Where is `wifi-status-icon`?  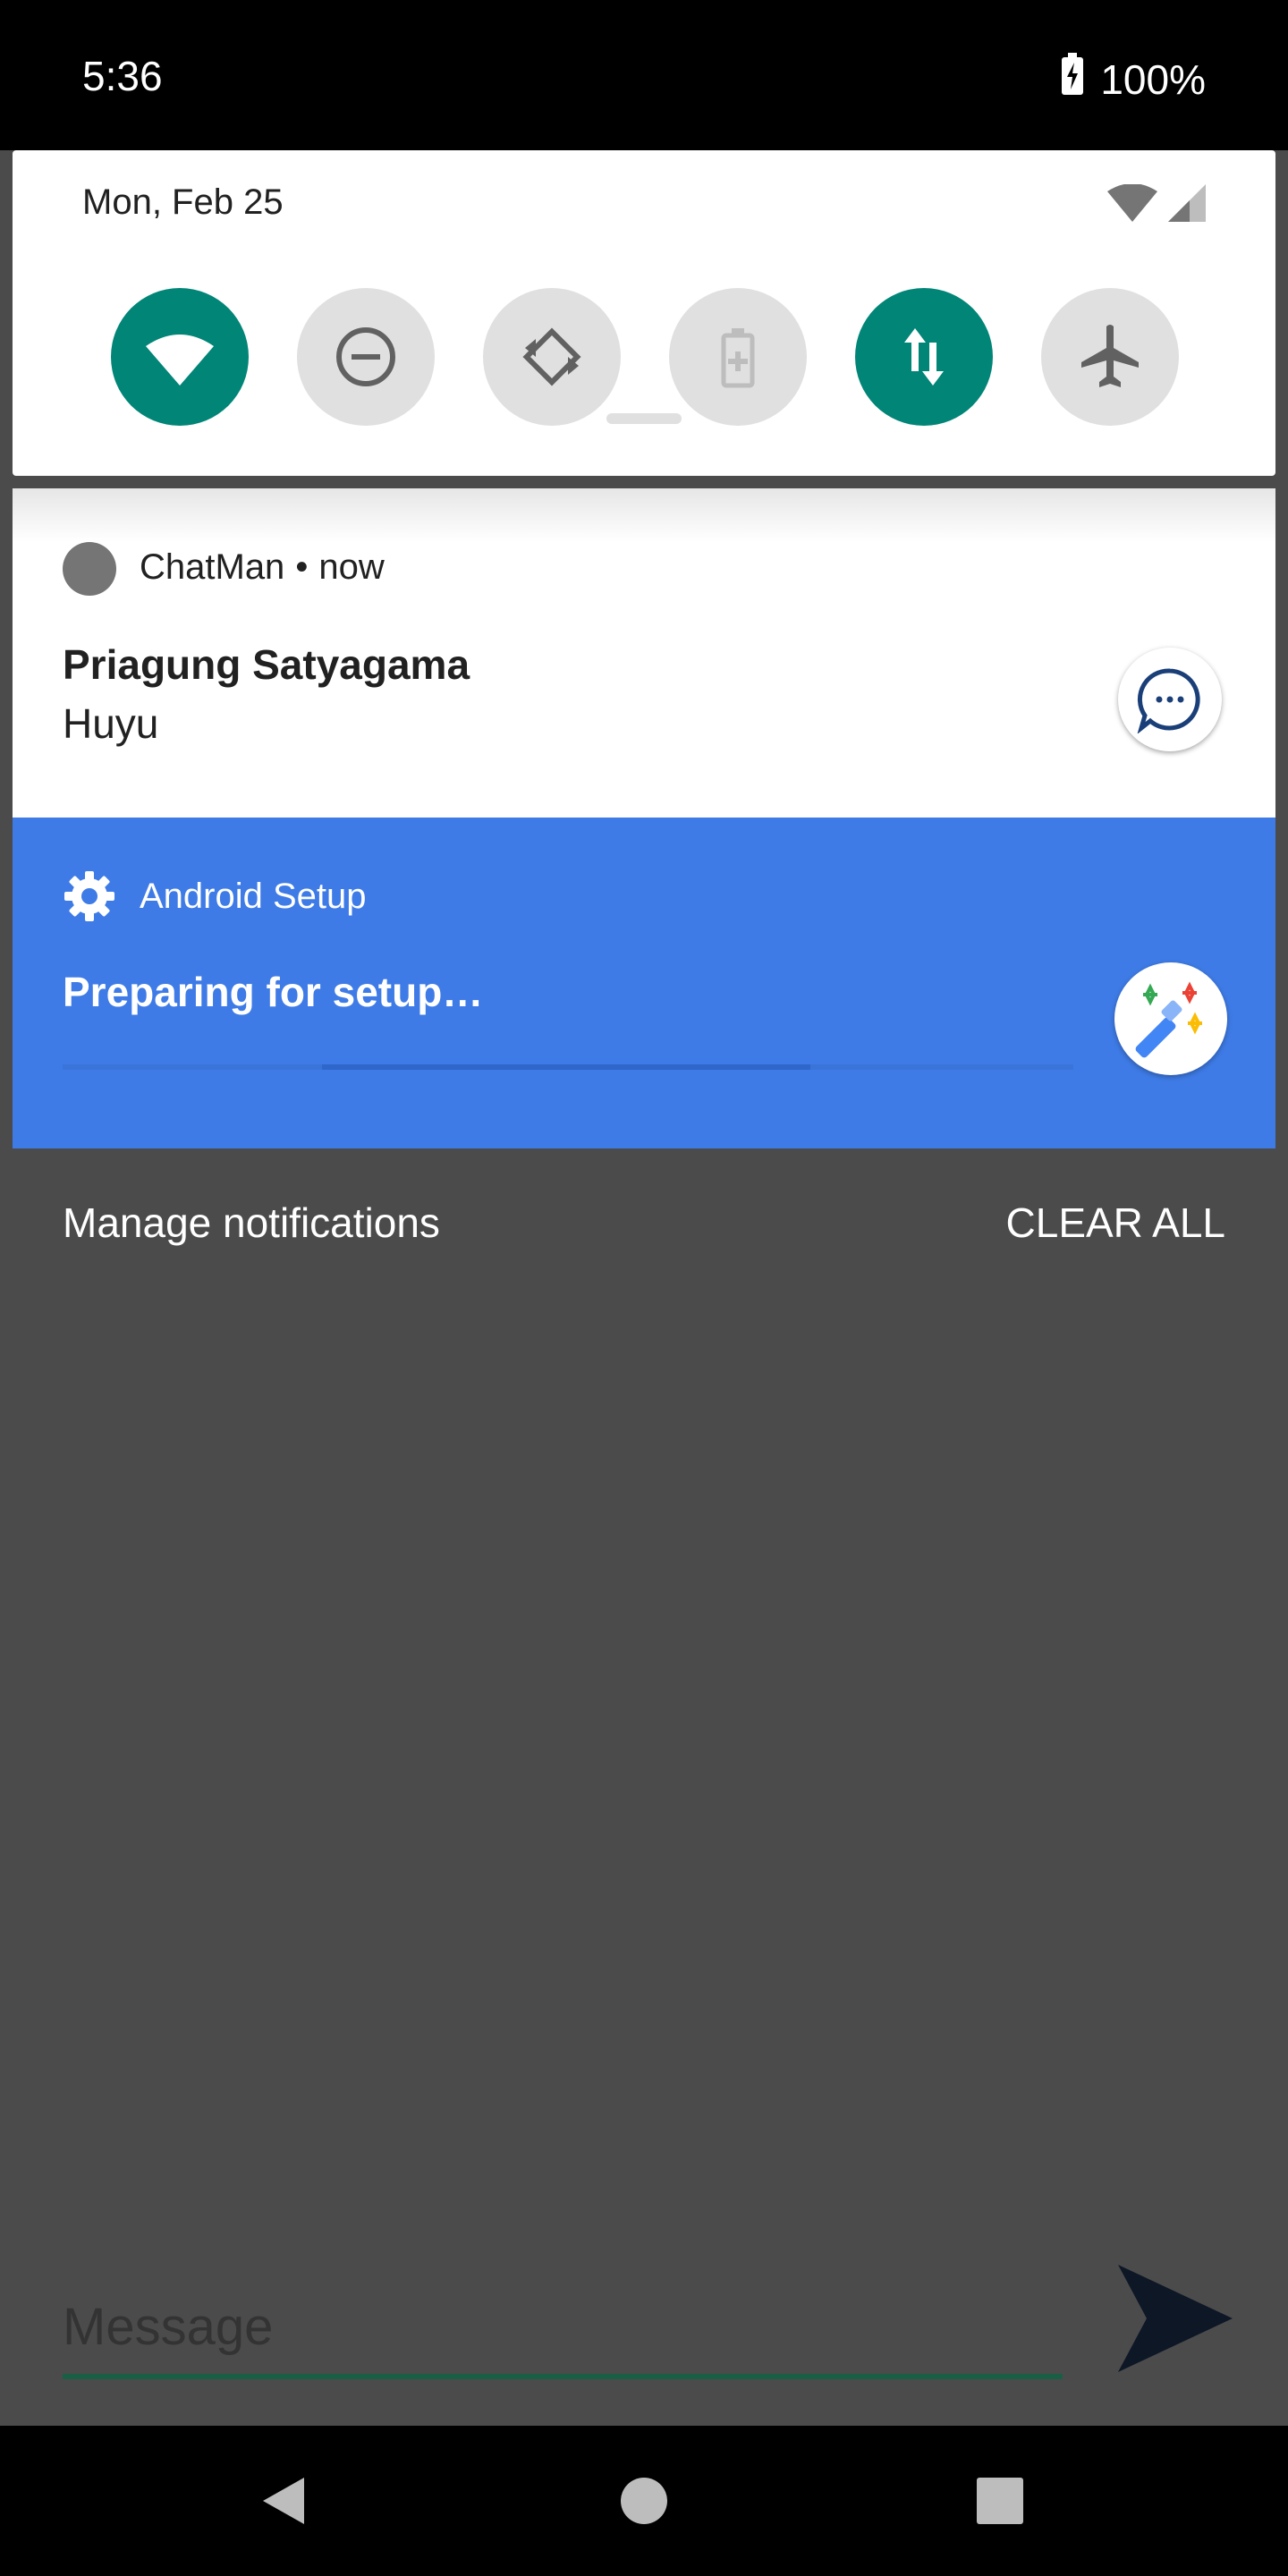 wifi-status-icon is located at coordinates (1132, 204).